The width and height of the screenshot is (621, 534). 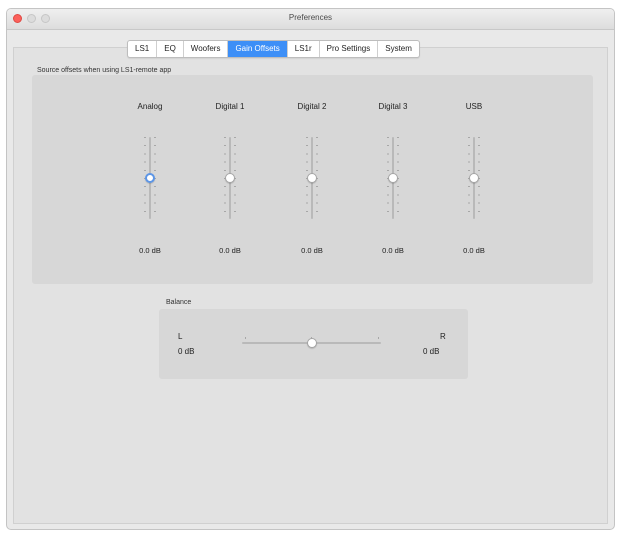 I want to click on digital-1-gain-slider-knob, so click(x=230, y=178).